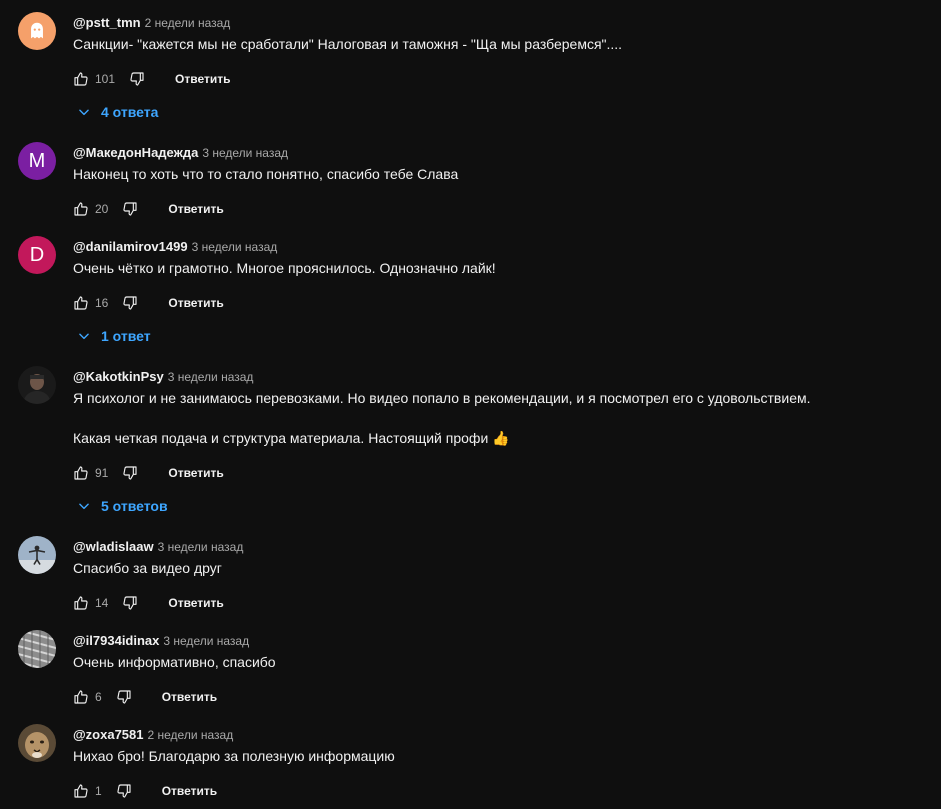 The width and height of the screenshot is (941, 809). I want to click on avatar-letter: D, so click(37, 254).